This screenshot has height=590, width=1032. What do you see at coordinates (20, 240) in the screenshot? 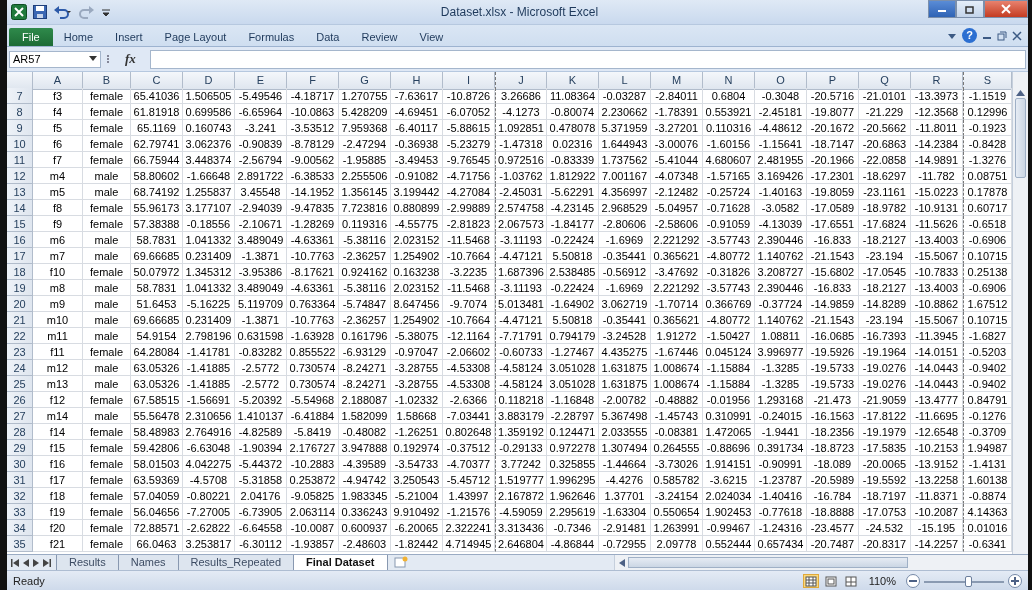
I see `row-header: 16` at bounding box center [20, 240].